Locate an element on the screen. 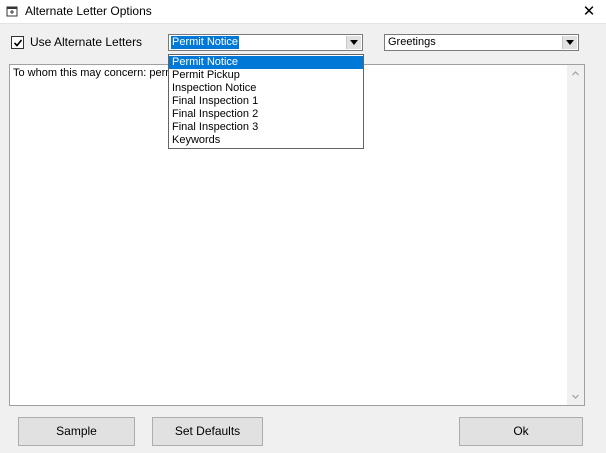 Image resolution: width=606 pixels, height=453 pixels. close-button: ✕ is located at coordinates (589, 11).